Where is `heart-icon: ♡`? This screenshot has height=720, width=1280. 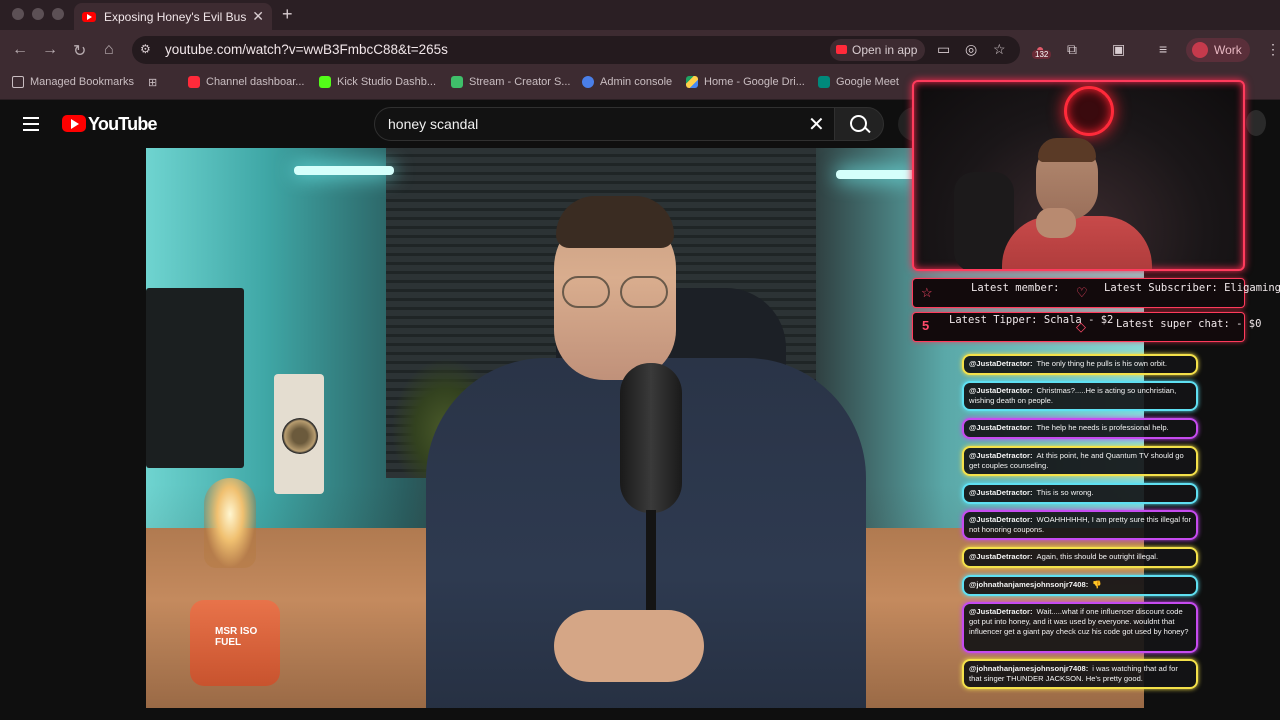 heart-icon: ♡ is located at coordinates (1082, 292).